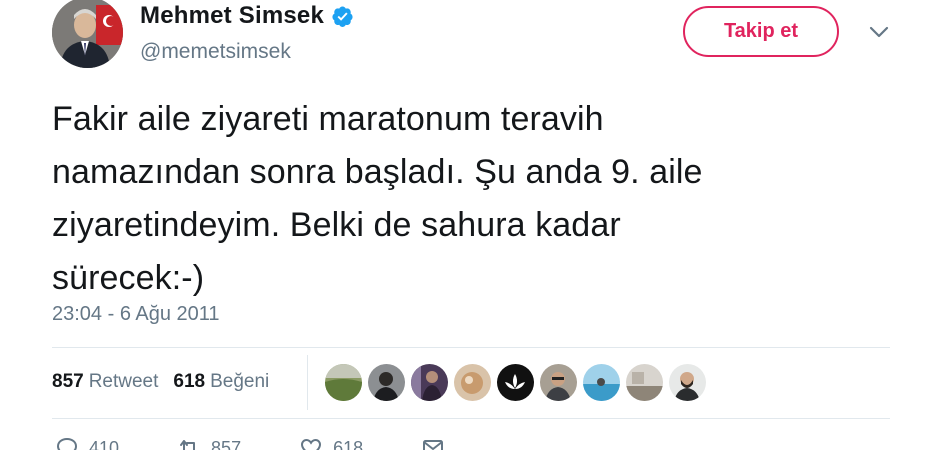  I want to click on avatar-bearded-man-icon, so click(687, 382).